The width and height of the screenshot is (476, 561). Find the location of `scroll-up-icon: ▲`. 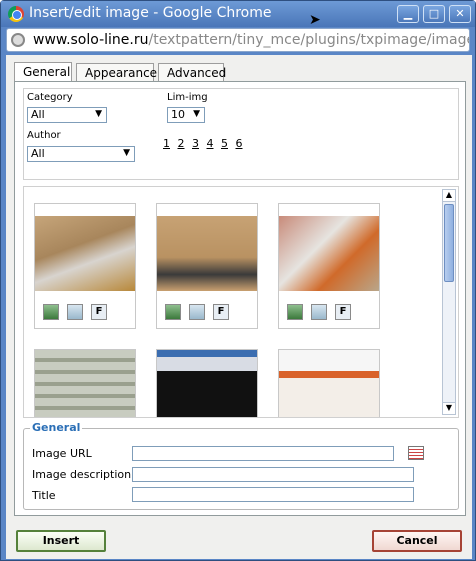

scroll-up-icon: ▲ is located at coordinates (449, 196).